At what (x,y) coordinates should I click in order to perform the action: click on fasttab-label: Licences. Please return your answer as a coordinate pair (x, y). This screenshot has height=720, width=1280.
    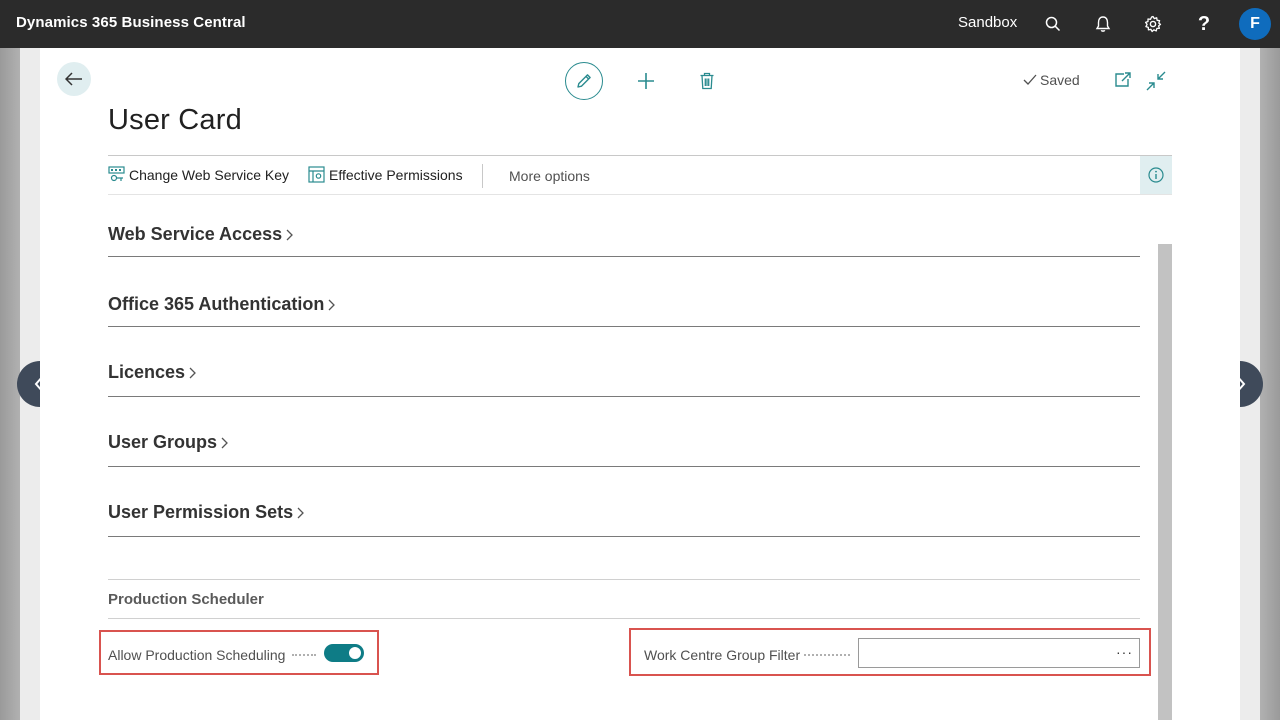
    Looking at the image, I should click on (147, 372).